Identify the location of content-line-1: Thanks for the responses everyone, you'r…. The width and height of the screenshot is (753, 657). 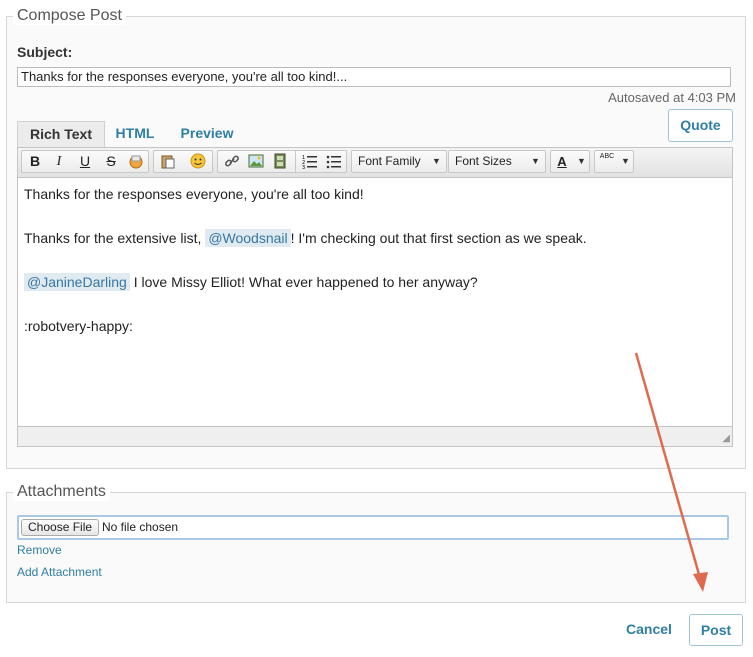
(194, 194).